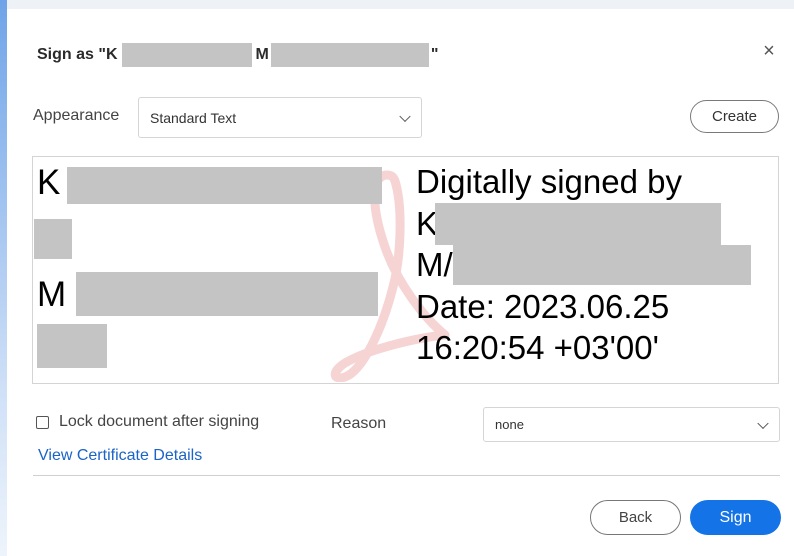 The width and height of the screenshot is (794, 556). Describe the element at coordinates (42, 422) in the screenshot. I see `checkbox-icon` at that location.